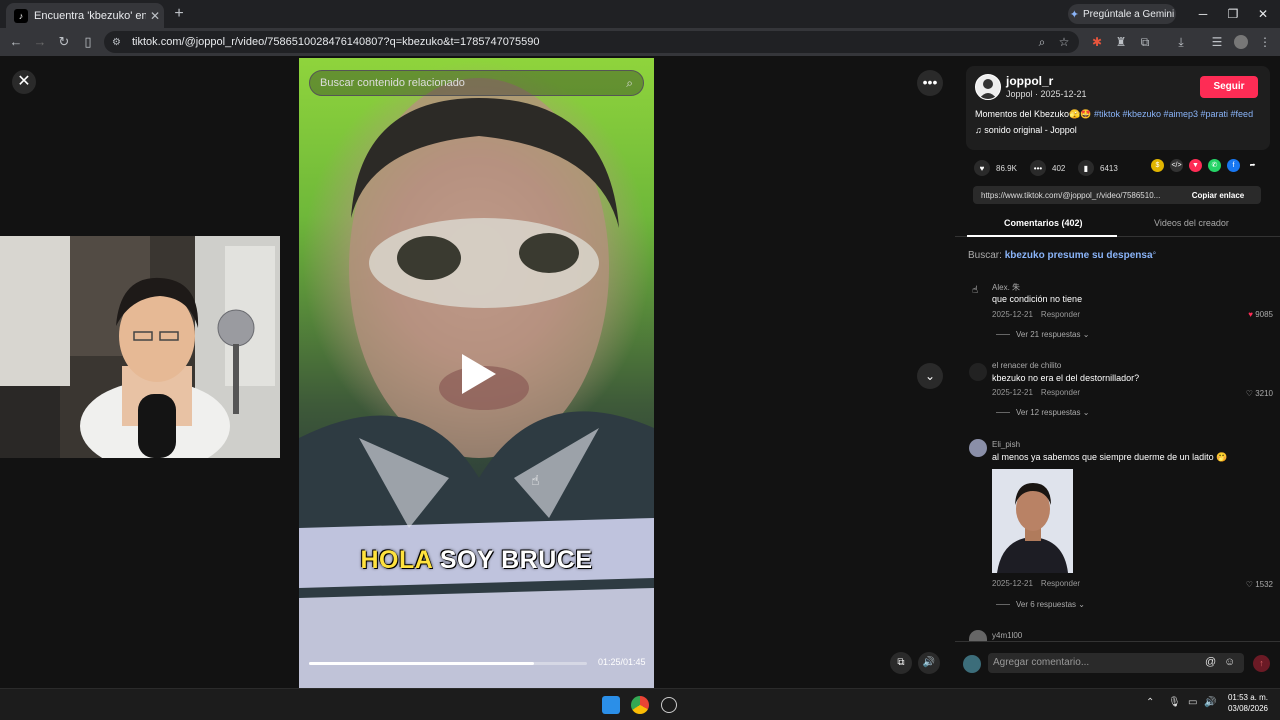 This screenshot has width=1280, height=720. Describe the element at coordinates (476, 83) in the screenshot. I see `related-search-input: Buscar contenido relacionado ⌕` at that location.